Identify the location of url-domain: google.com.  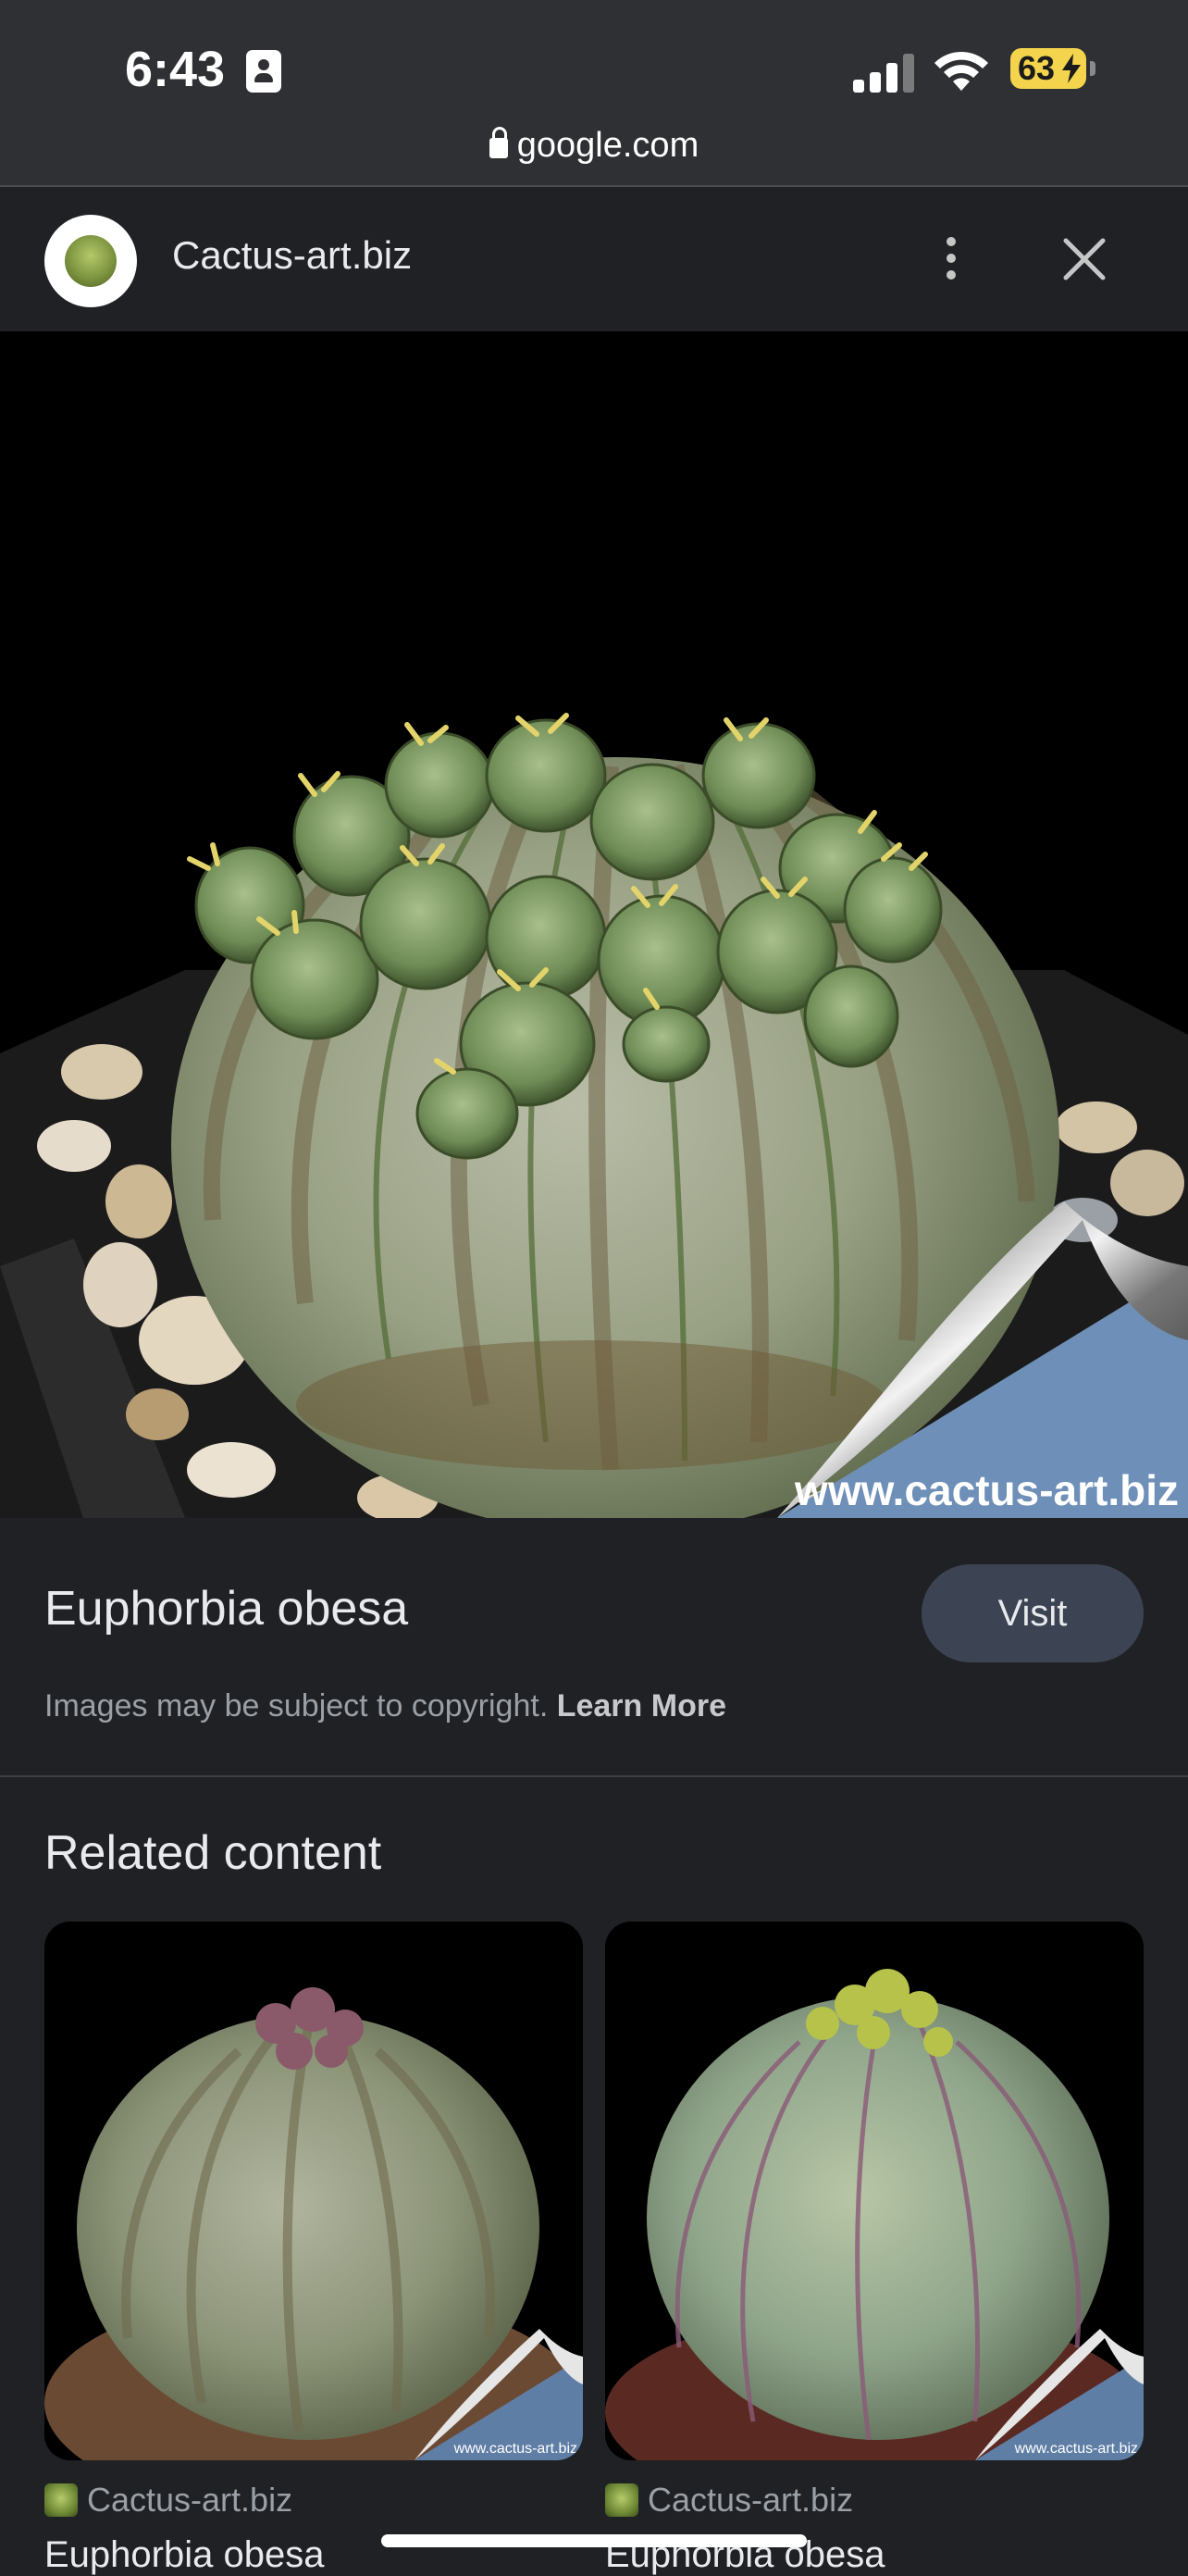
(607, 145).